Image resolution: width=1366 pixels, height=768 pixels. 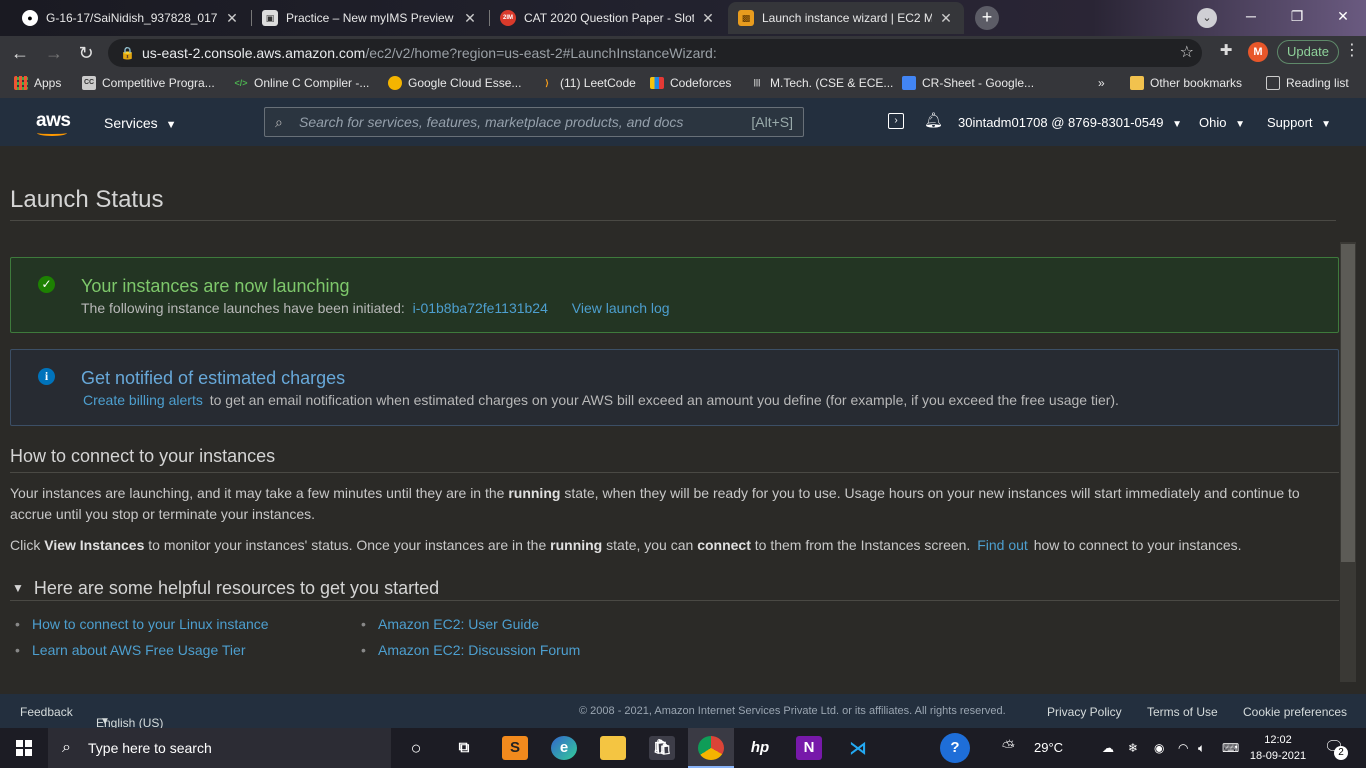 I want to click on tab-title: Practice – New myIMS Preview, so click(x=370, y=18).